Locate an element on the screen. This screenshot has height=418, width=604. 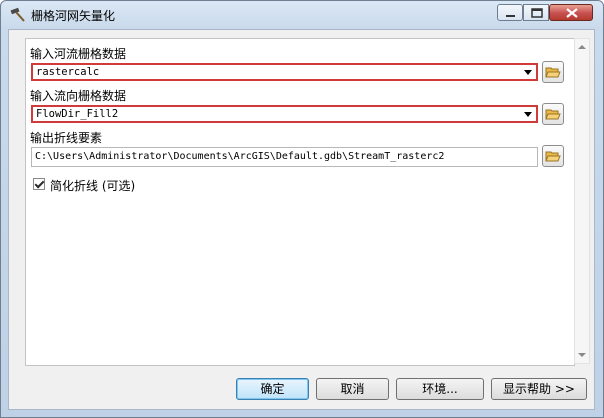
window-title: 栅格河网矢量化 is located at coordinates (73, 16).